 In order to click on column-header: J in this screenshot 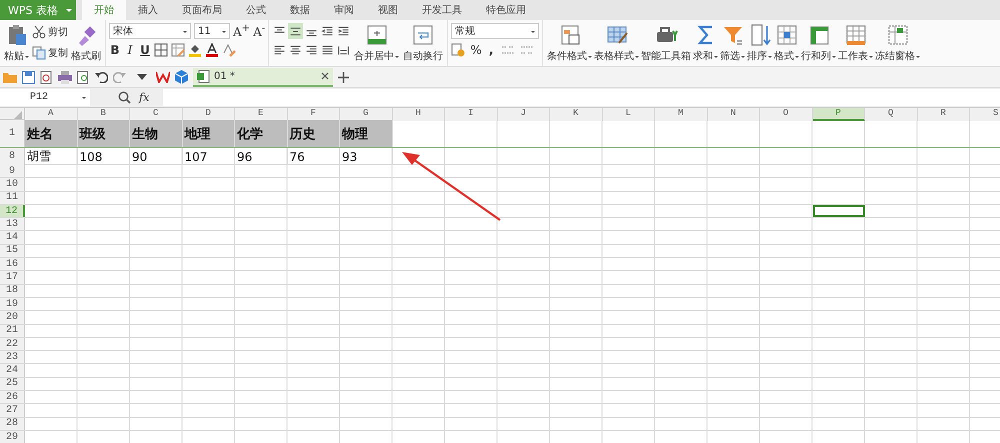, I will do `click(524, 114)`.